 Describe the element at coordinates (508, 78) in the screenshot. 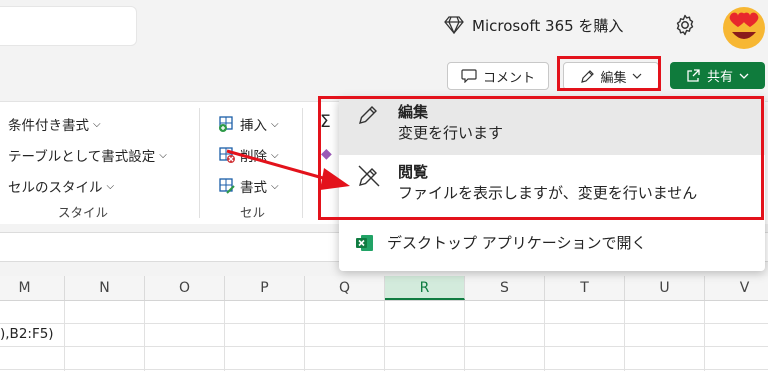

I see `comment-label: コメント` at that location.